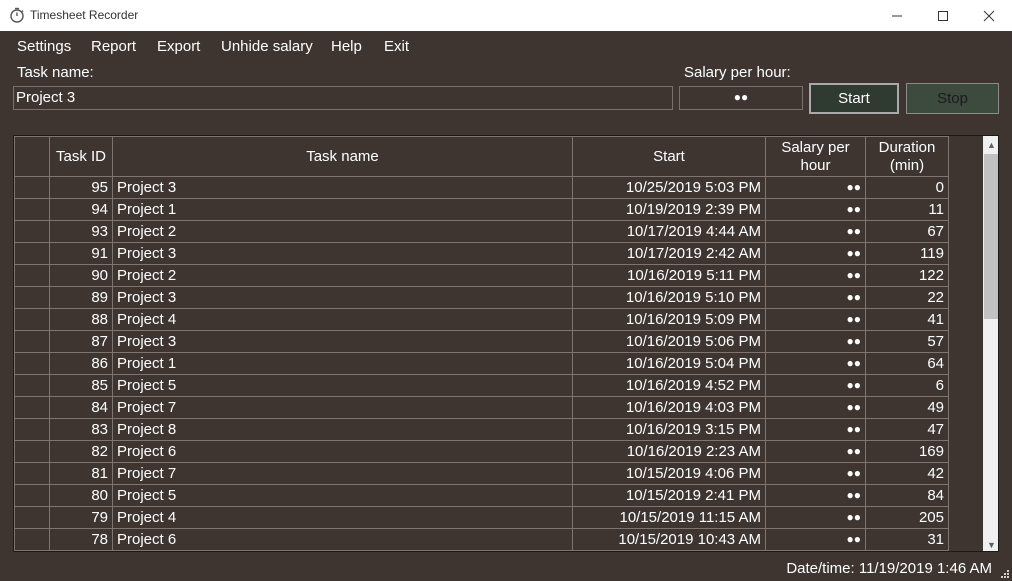  What do you see at coordinates (907, 363) in the screenshot?
I see `cell-duration: 64` at bounding box center [907, 363].